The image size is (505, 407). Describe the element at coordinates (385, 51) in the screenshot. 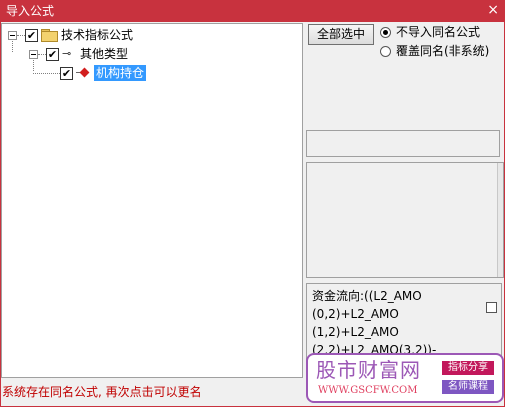

I see `radio-unselected-icon` at that location.